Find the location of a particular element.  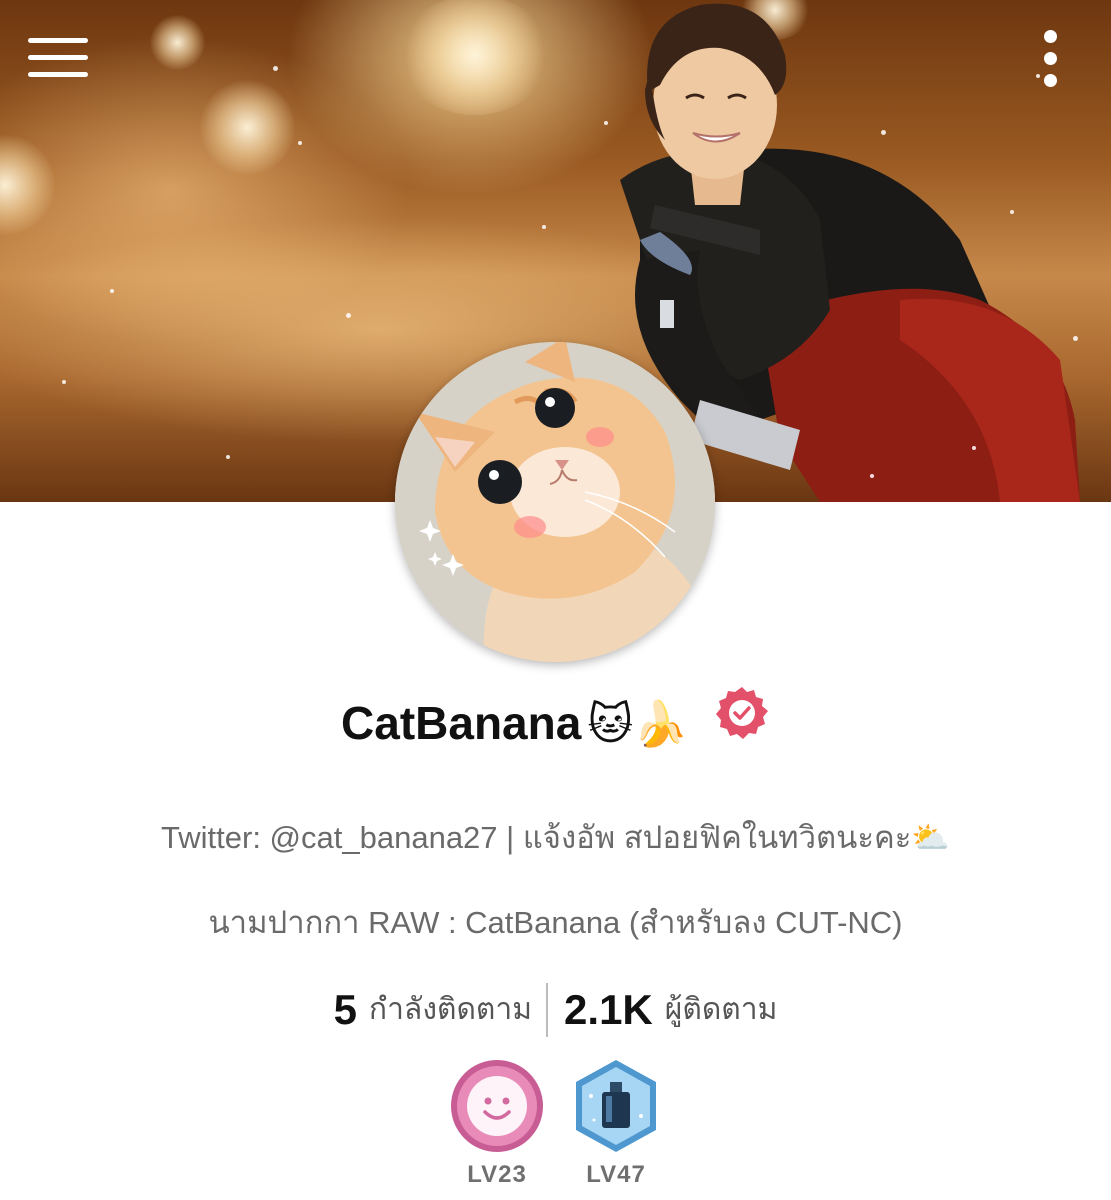

follow-stats: 5 กำลังติดตาม 2.1K ผู้ติดตาม is located at coordinates (555, 1010).